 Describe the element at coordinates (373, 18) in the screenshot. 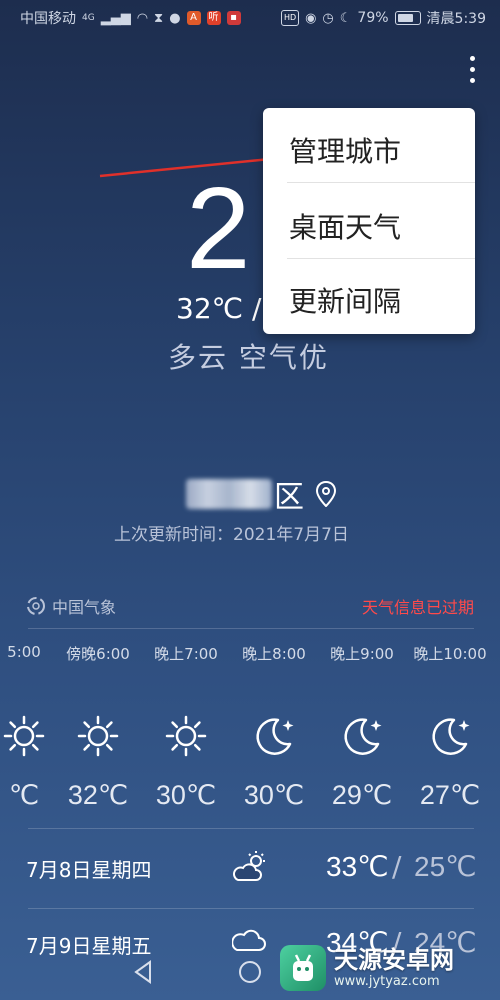

I see `battery-percent: 79%` at that location.